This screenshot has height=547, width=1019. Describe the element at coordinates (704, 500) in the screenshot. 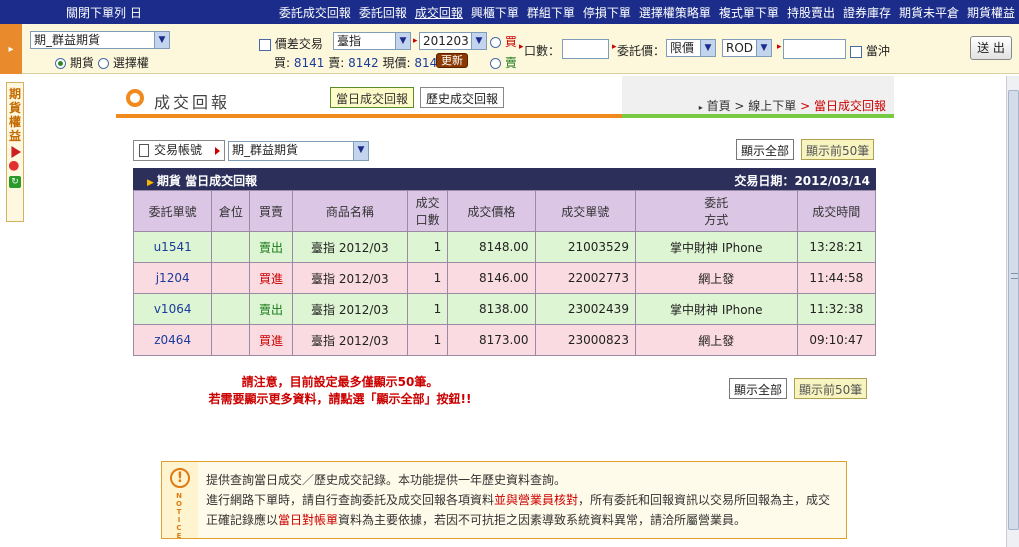

I see `notice-line-2-text: ，所有委託和回報資訊以交易所回報為主，成交` at that location.